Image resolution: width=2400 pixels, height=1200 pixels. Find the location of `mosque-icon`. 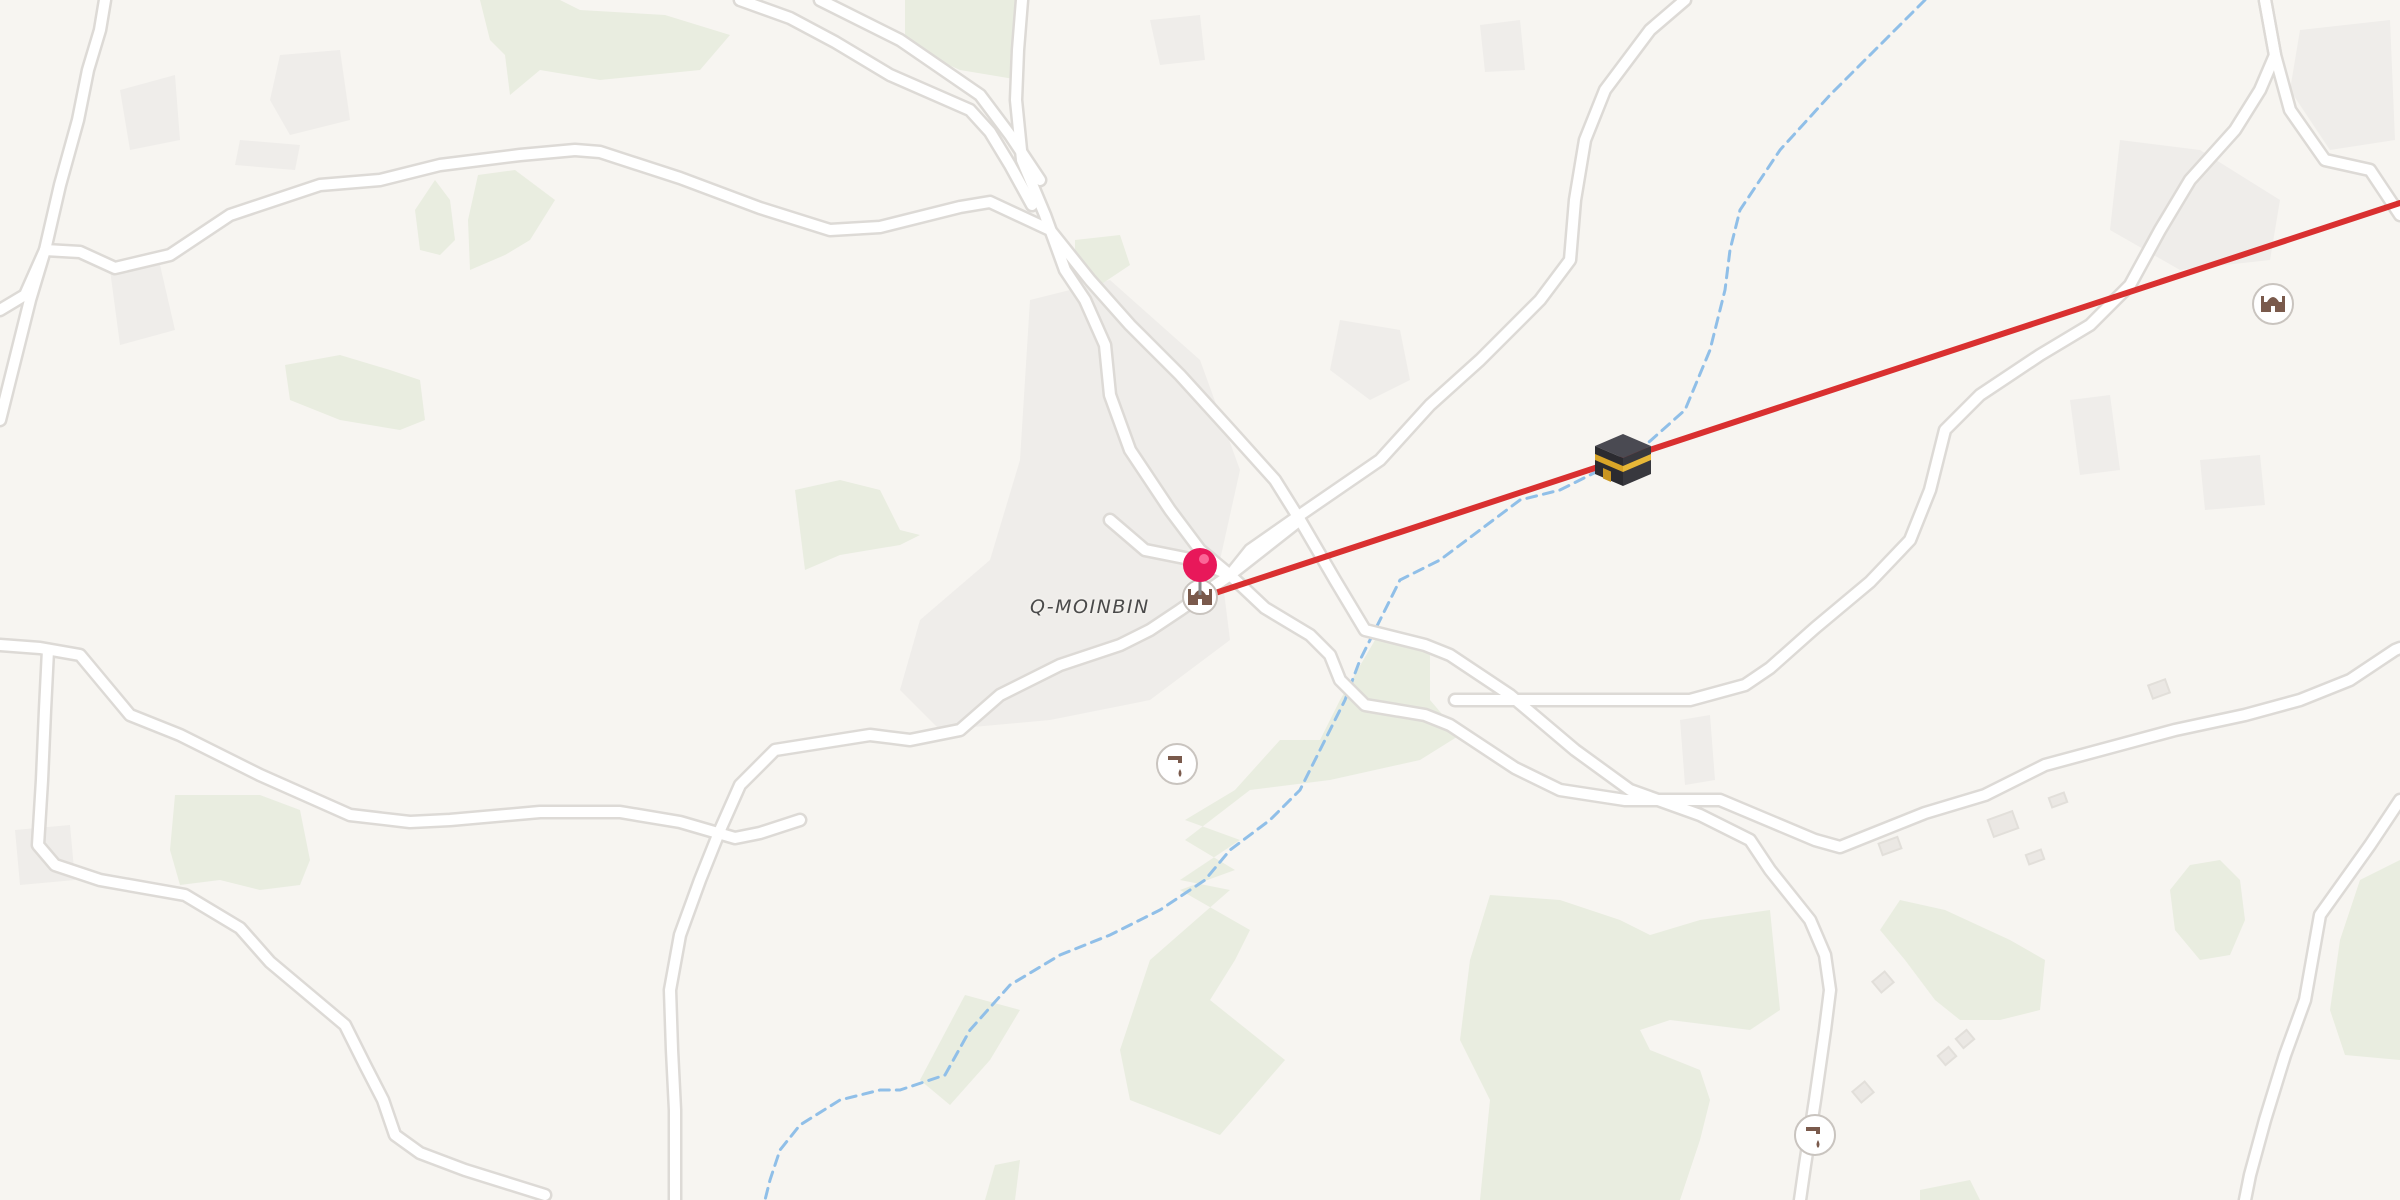

mosque-icon is located at coordinates (2273, 304).